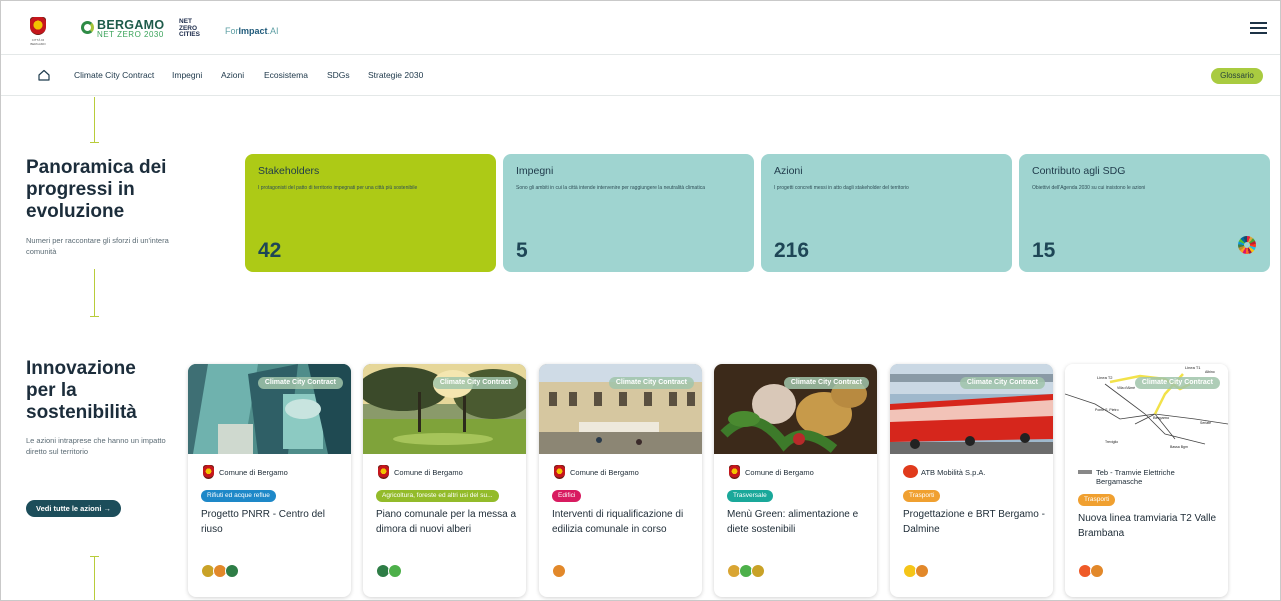  What do you see at coordinates (189, 34) in the screenshot?
I see `nzc-line-3: CITIES` at bounding box center [189, 34].